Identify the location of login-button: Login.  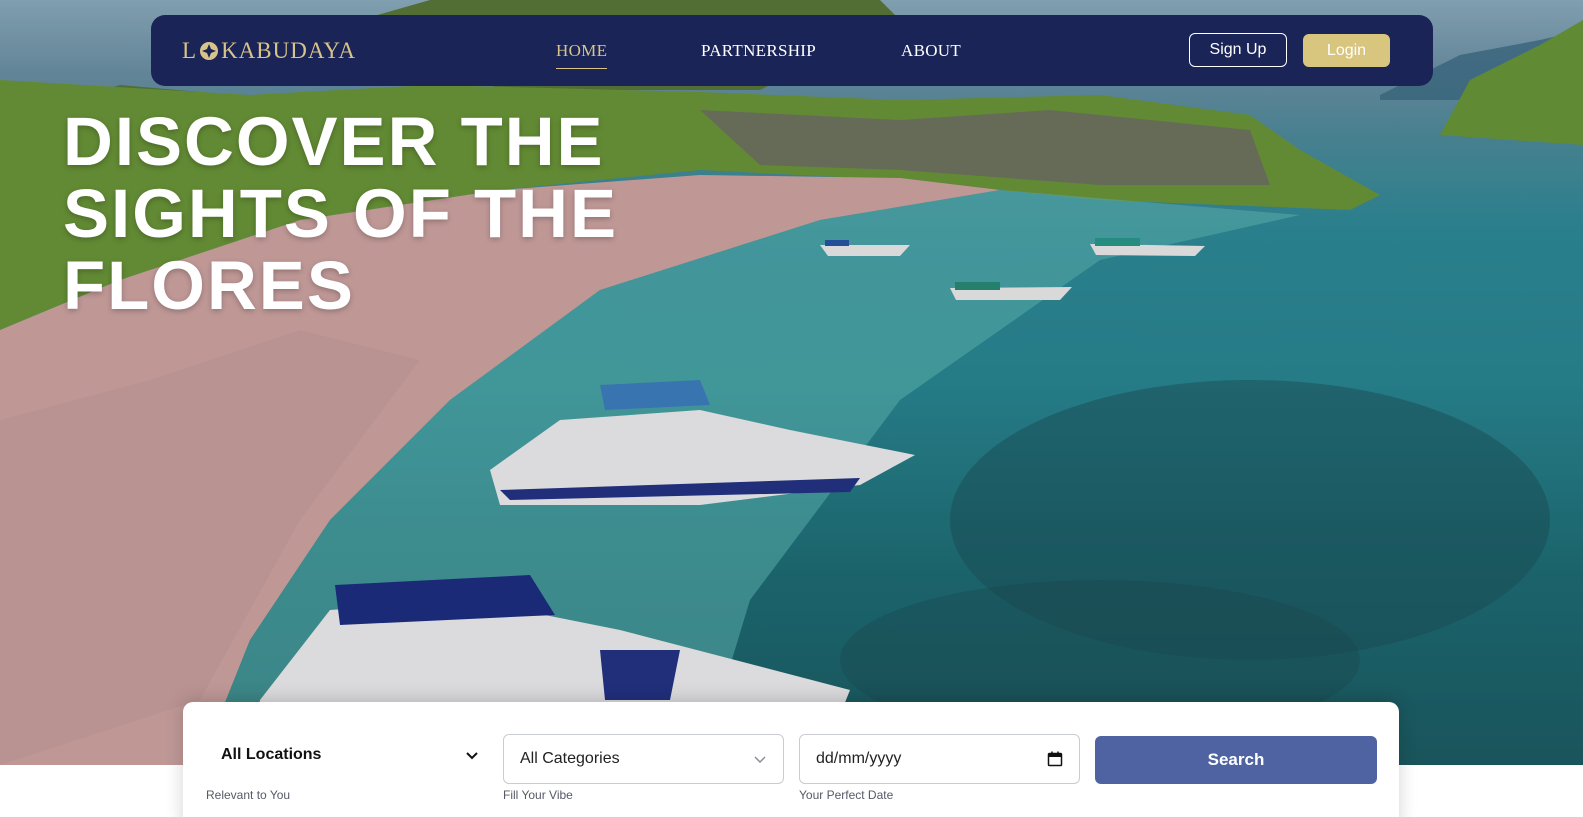
(1346, 50).